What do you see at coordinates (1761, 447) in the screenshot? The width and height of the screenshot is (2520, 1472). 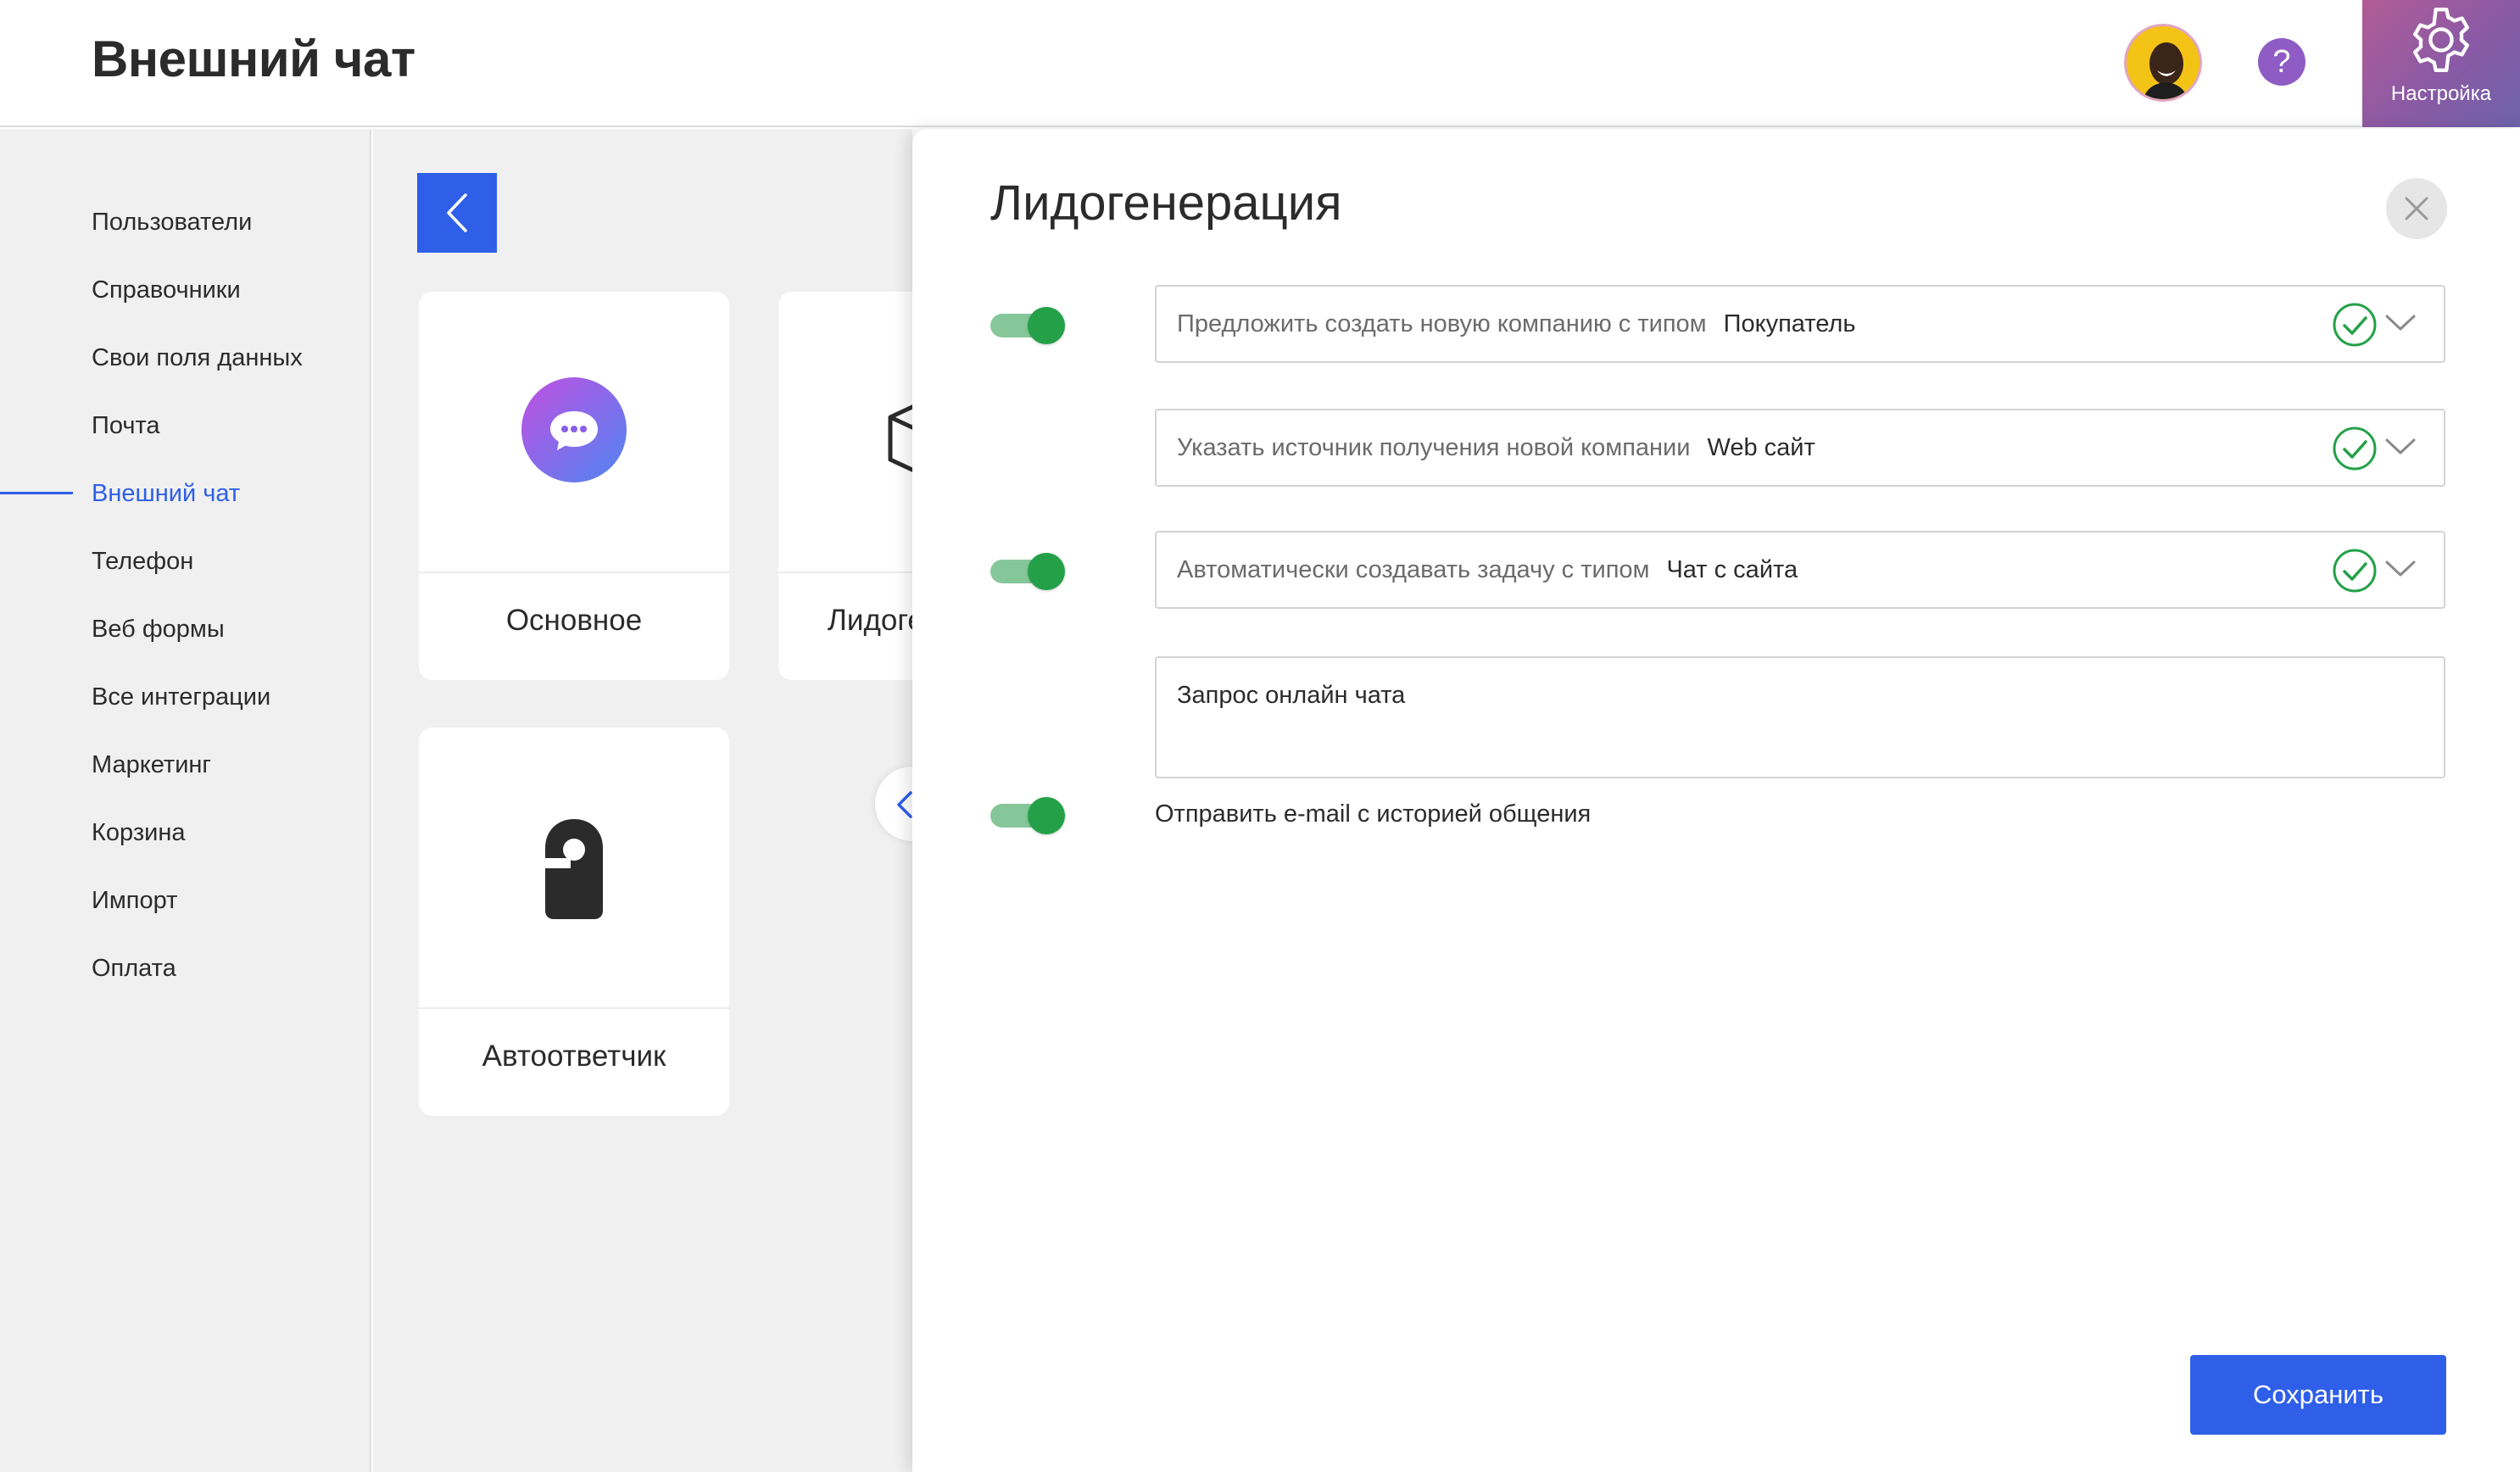 I see `select-value: Web сайт` at bounding box center [1761, 447].